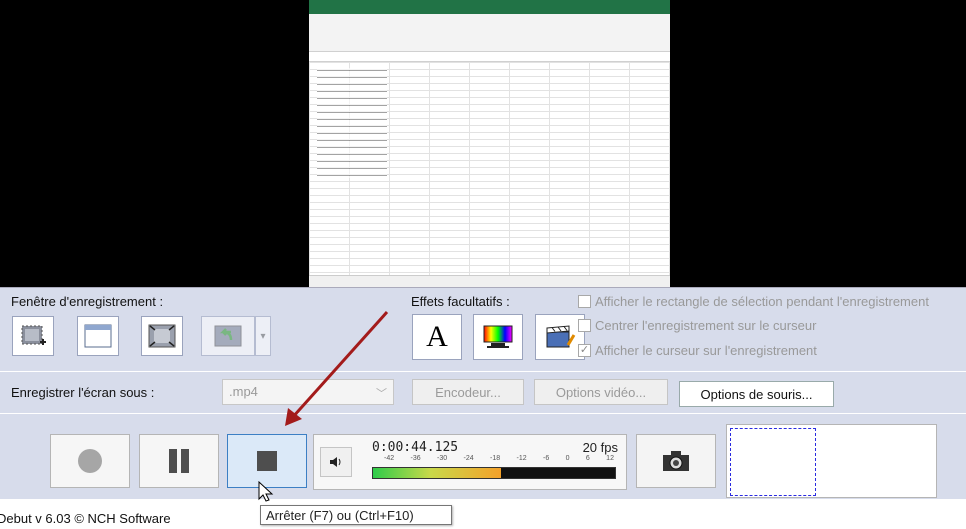  What do you see at coordinates (495, 458) in the screenshot?
I see `meter-tick-label: -18` at bounding box center [495, 458].